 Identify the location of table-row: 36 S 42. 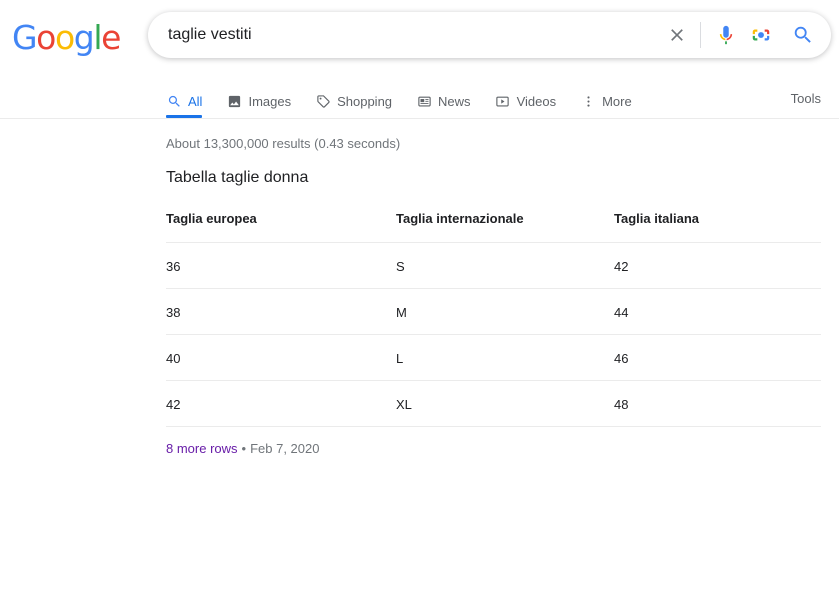
(493, 265).